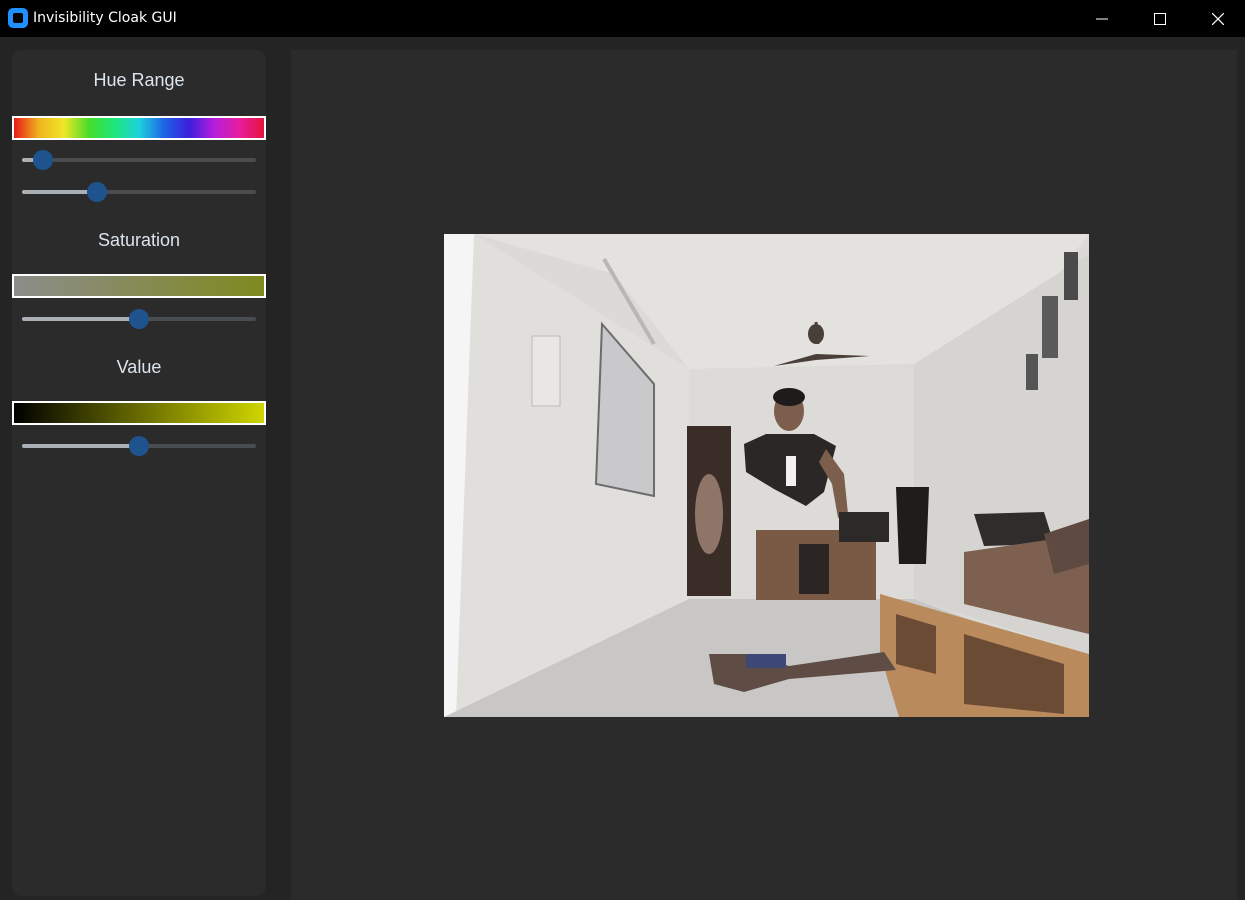 The image size is (1245, 900). What do you see at coordinates (139, 240) in the screenshot?
I see `saturation-title: Saturation` at bounding box center [139, 240].